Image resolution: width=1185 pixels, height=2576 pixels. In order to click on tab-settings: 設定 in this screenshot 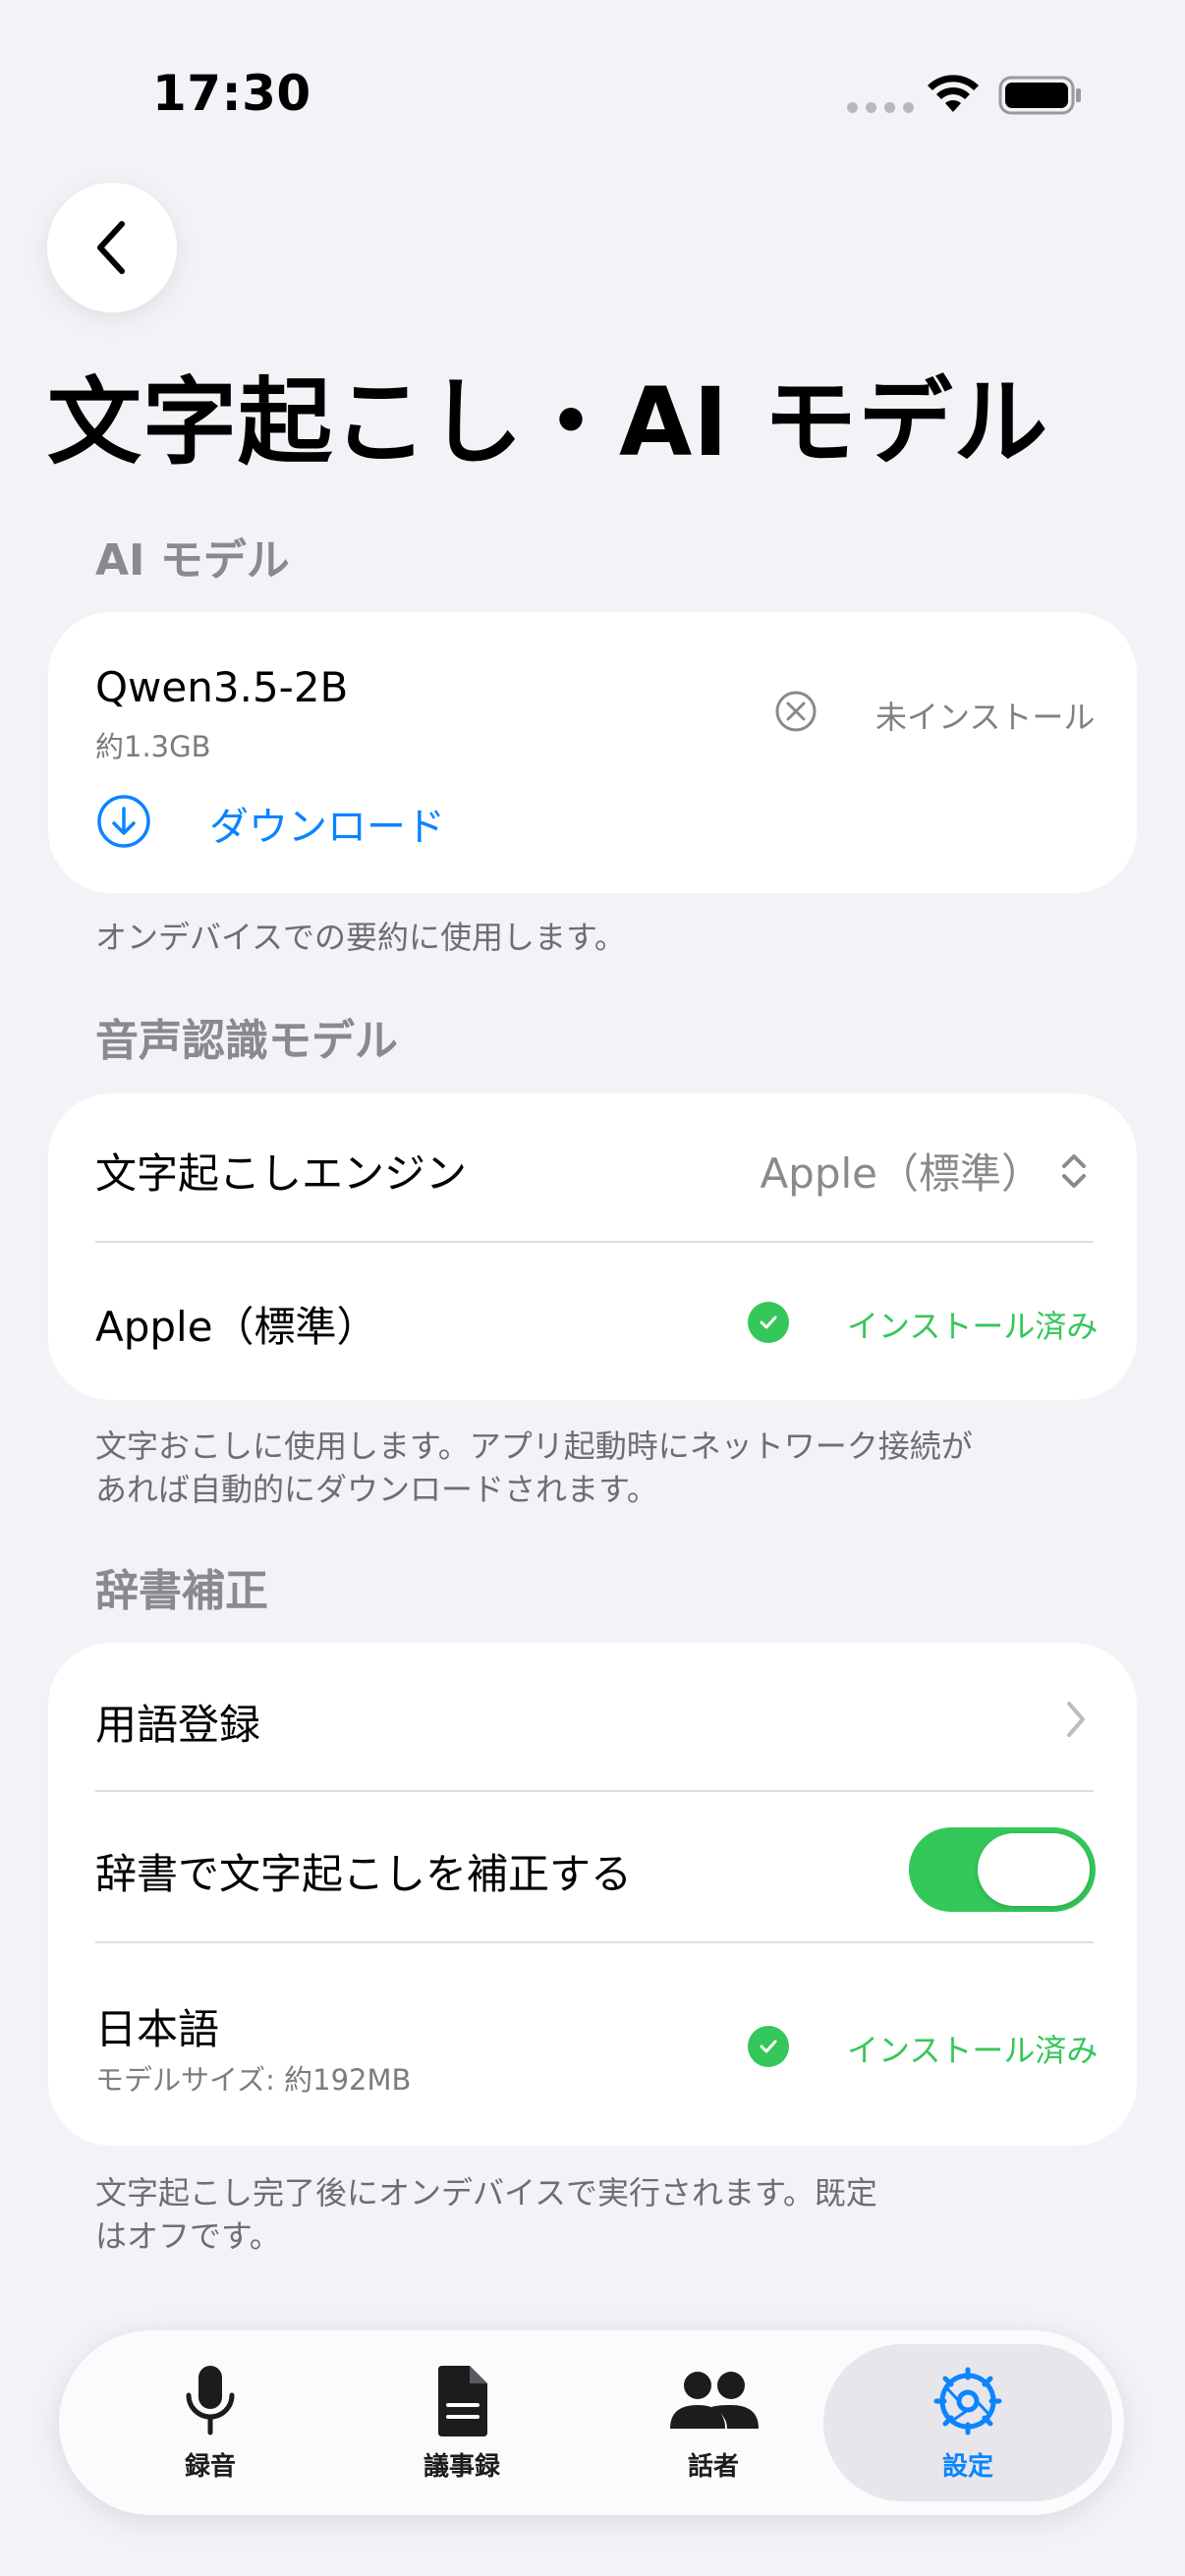, I will do `click(968, 2422)`.